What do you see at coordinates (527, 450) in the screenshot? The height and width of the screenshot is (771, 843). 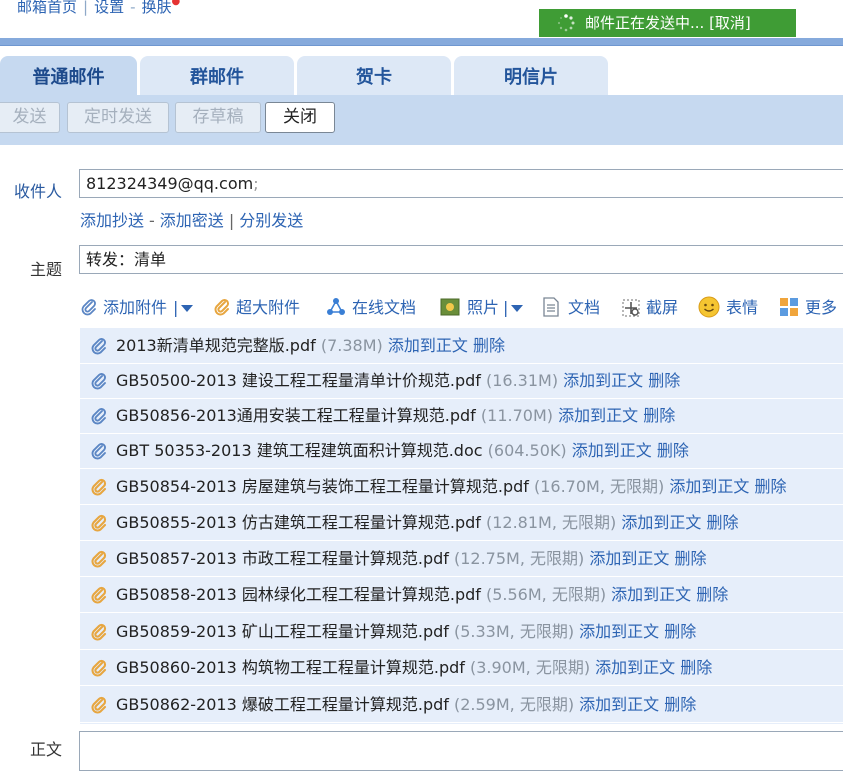 I see `attachment-size: (604.50K)` at bounding box center [527, 450].